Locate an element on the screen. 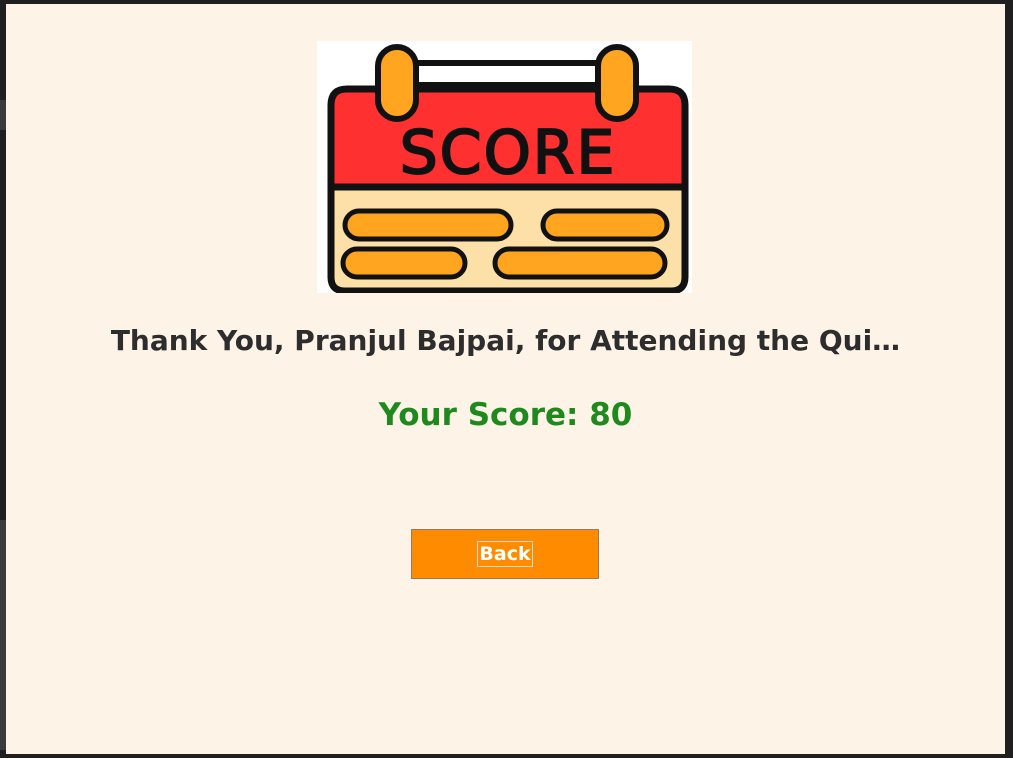 The height and width of the screenshot is (758, 1013). back-button: Back is located at coordinates (505, 554).